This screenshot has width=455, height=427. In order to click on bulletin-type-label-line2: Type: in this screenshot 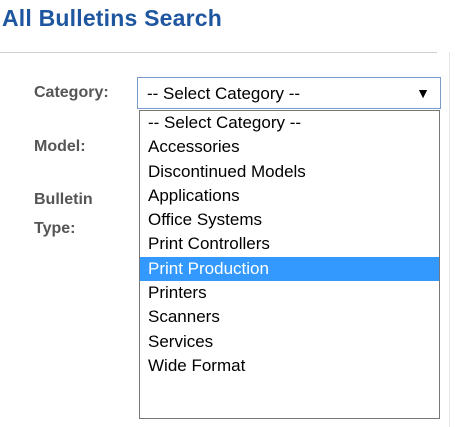, I will do `click(55, 228)`.